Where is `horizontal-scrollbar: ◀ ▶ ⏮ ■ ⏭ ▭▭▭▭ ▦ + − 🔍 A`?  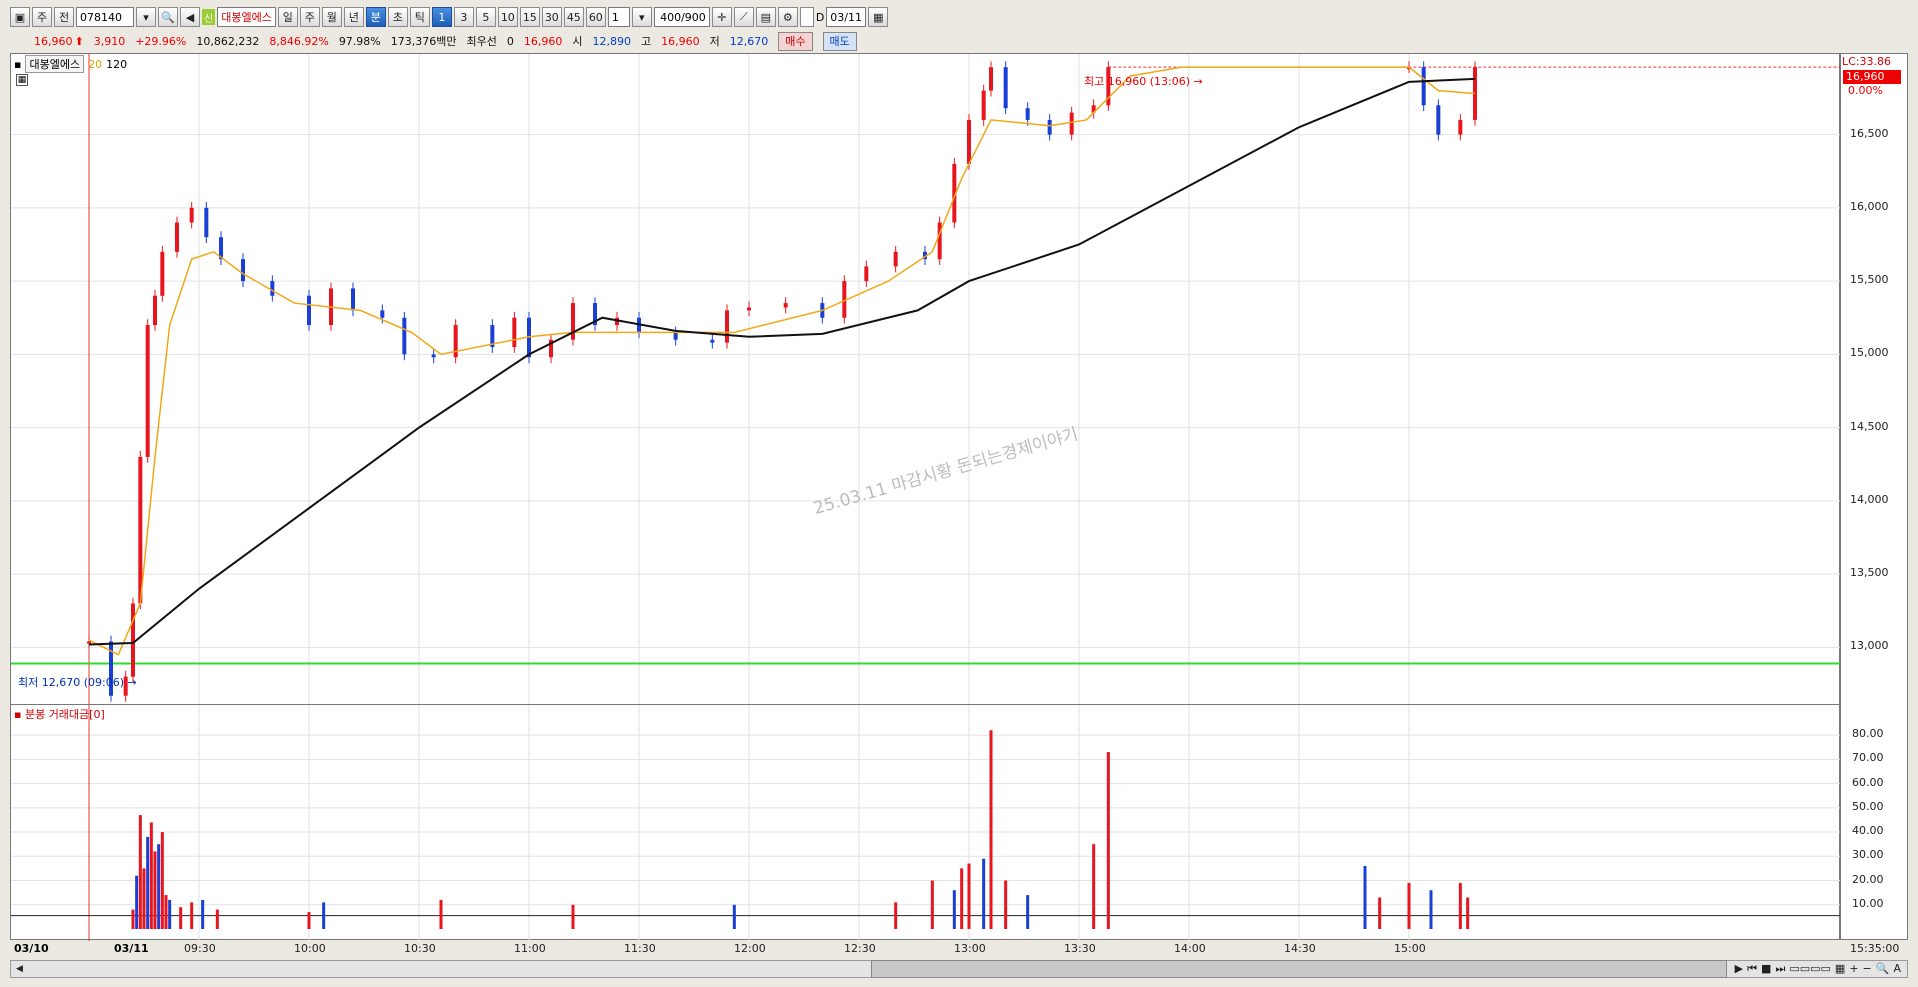 horizontal-scrollbar: ◀ ▶ ⏮ ■ ⏭ ▭▭▭▭ ▦ + − 🔍 A is located at coordinates (959, 969).